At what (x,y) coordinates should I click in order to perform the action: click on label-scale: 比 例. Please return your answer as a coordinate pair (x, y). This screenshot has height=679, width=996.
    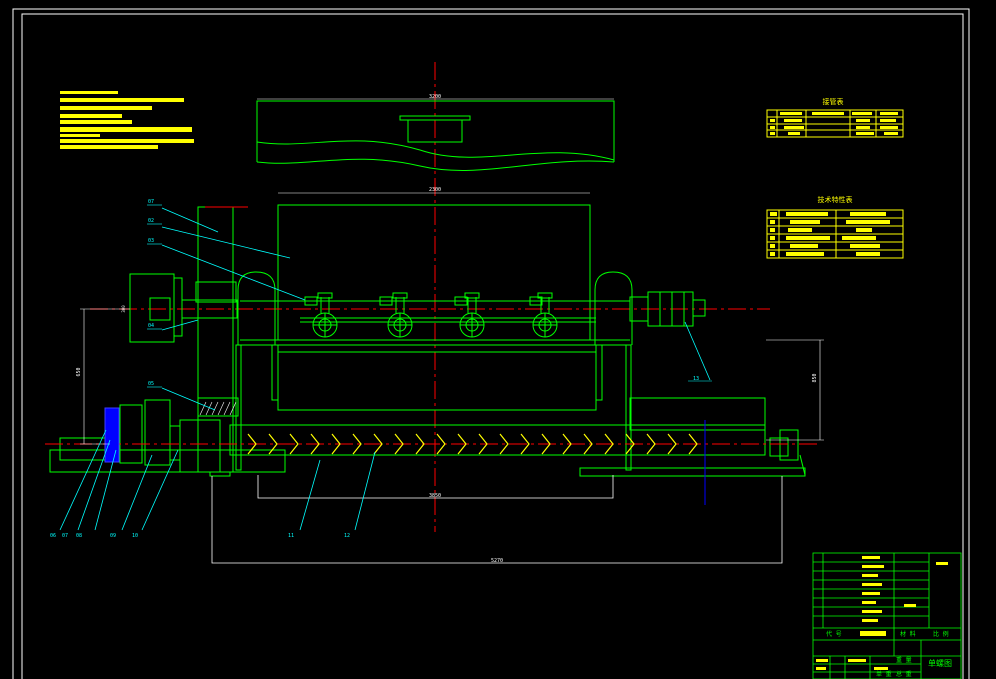
    Looking at the image, I should click on (941, 634).